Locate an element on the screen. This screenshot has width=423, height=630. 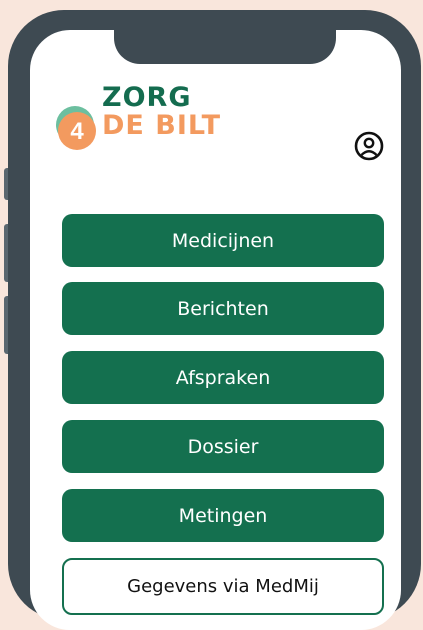
logo-wordmark: ZORG DE BILT is located at coordinates (161, 112).